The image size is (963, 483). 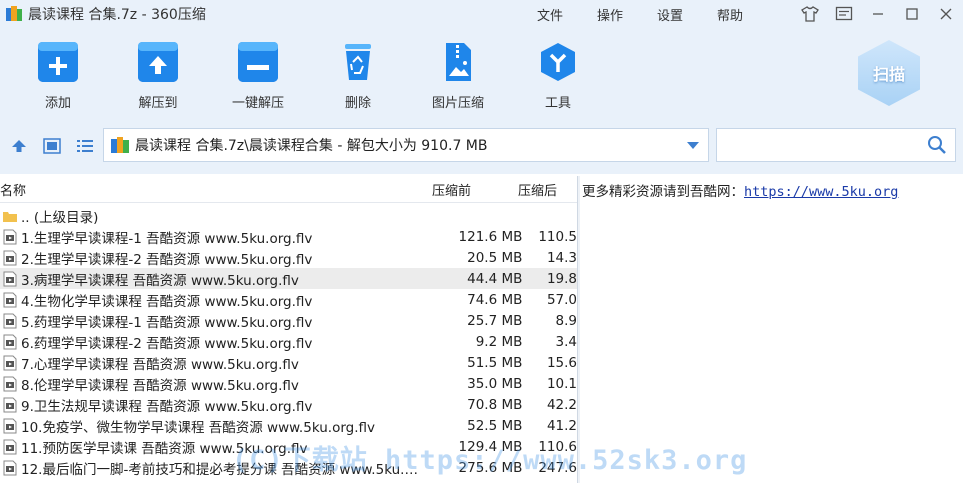 I want to click on add-button: 添加, so click(x=58, y=76).